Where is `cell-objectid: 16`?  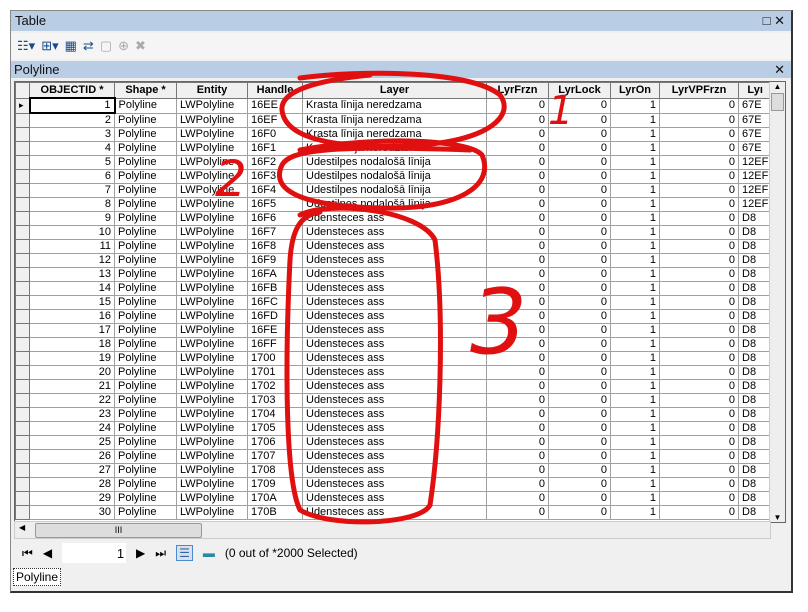
cell-objectid: 16 is located at coordinates (72, 316).